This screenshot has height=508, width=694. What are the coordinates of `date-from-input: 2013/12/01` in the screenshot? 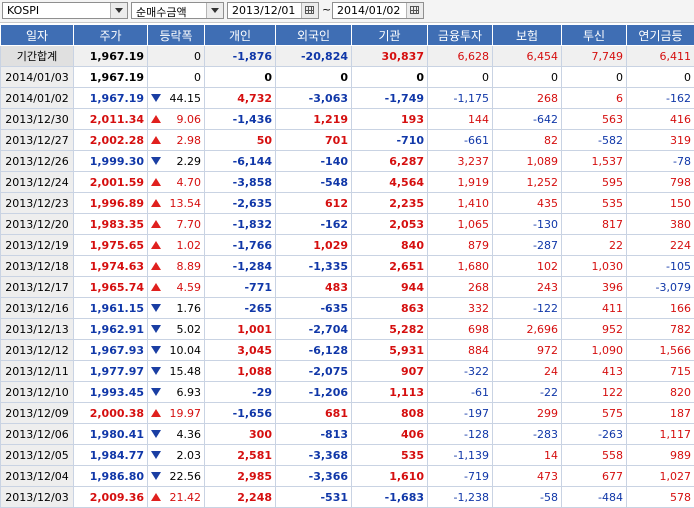 It's located at (273, 10).